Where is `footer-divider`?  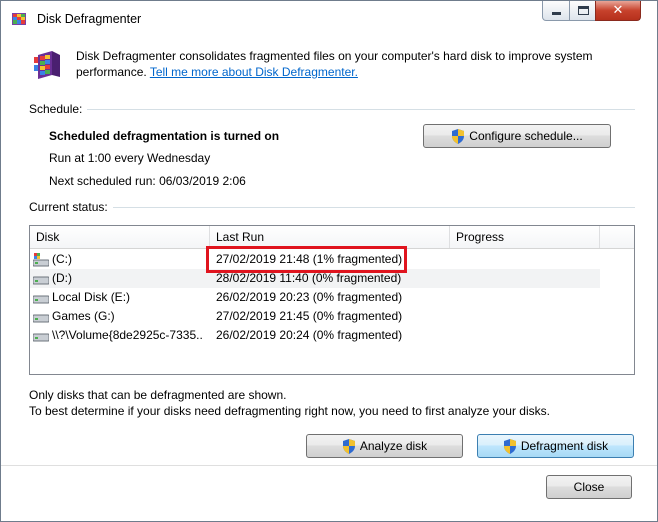
footer-divider is located at coordinates (329, 465).